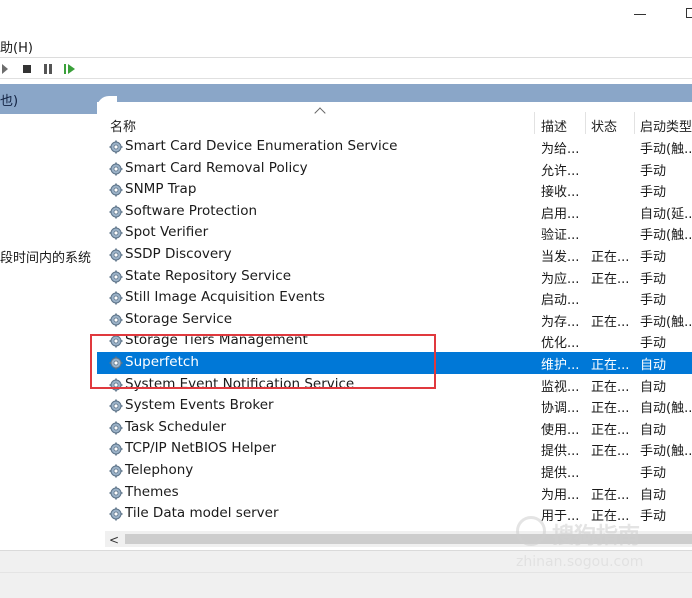 The height and width of the screenshot is (598, 692). Describe the element at coordinates (689, 13) in the screenshot. I see `maximize-icon` at that location.